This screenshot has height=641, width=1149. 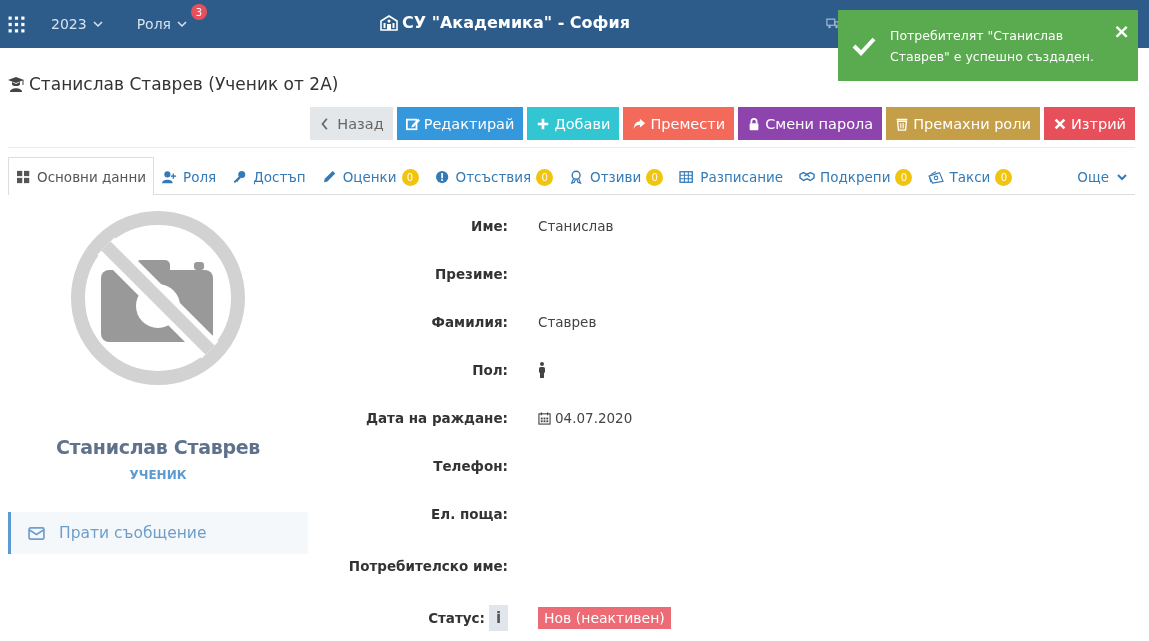 I want to click on apps-grid-icon, so click(x=16, y=24).